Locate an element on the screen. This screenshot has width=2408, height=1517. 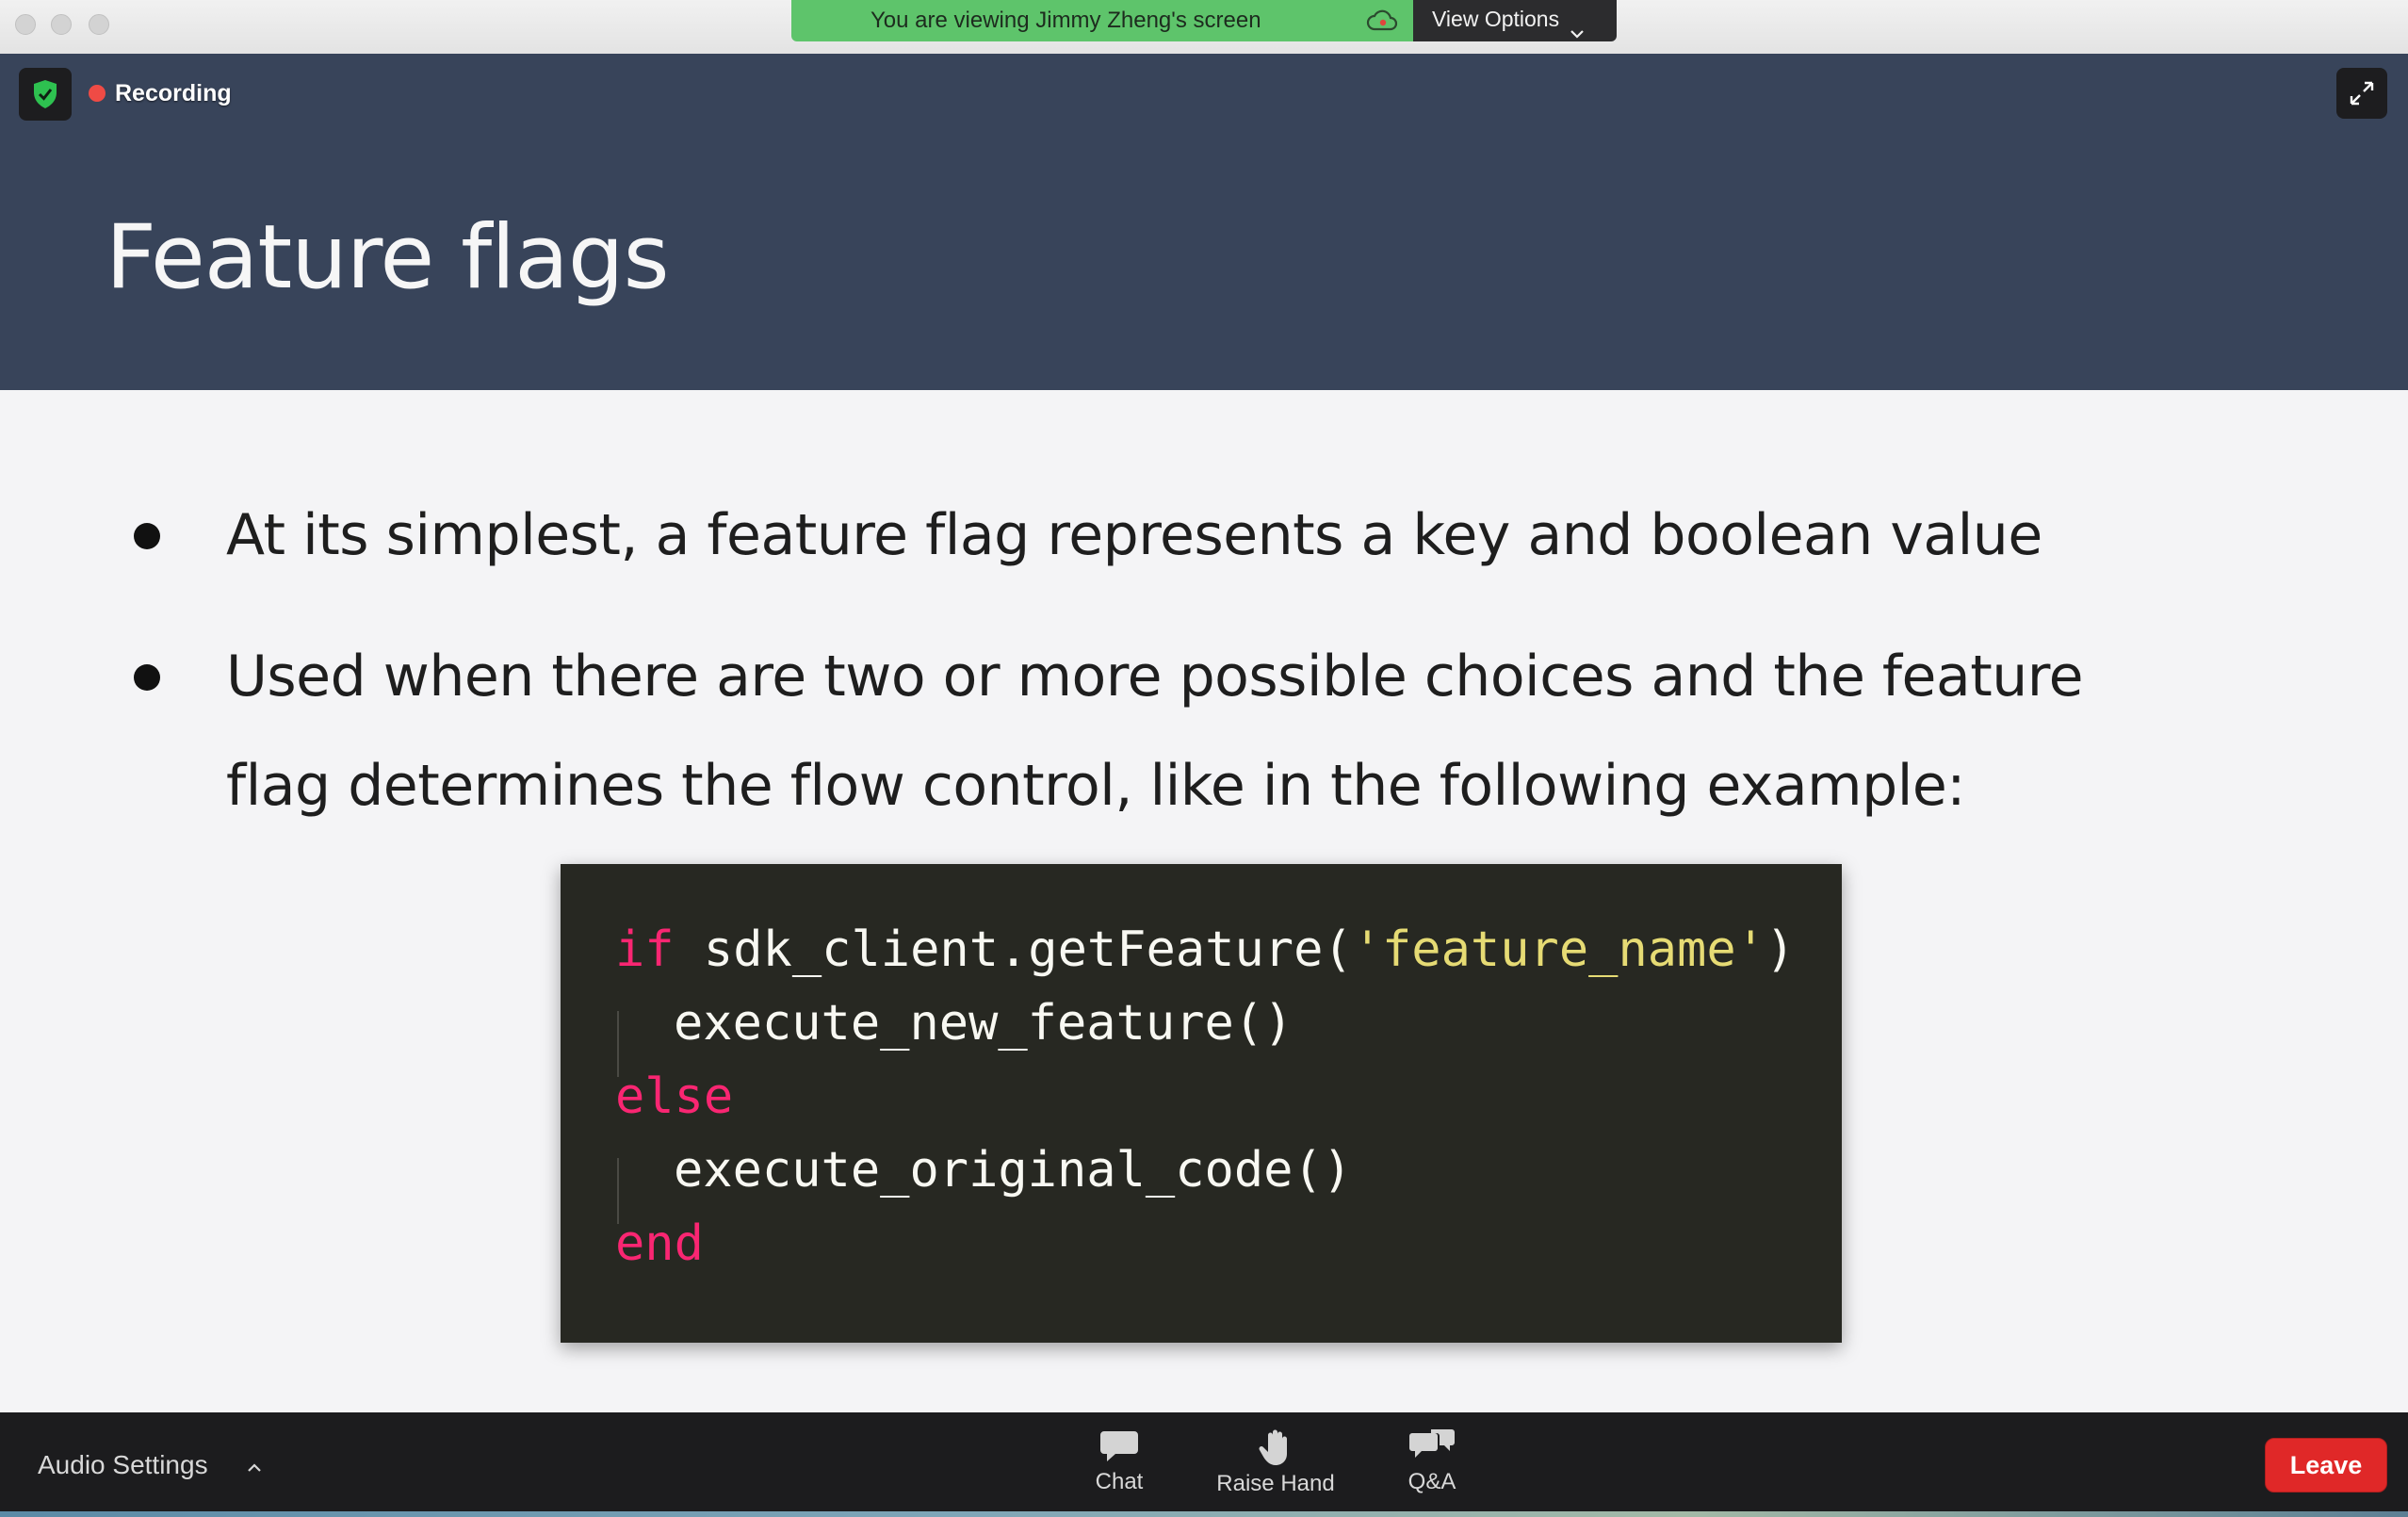
audio-settings-label: Audio Settings is located at coordinates (123, 1464).